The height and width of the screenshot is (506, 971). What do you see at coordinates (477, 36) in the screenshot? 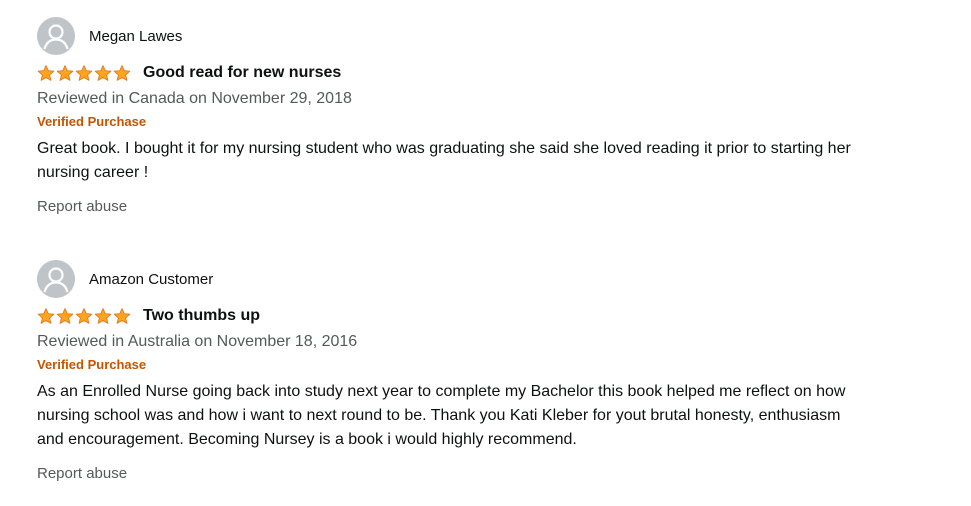
I see `reviewer-profile: Megan Lawes` at bounding box center [477, 36].